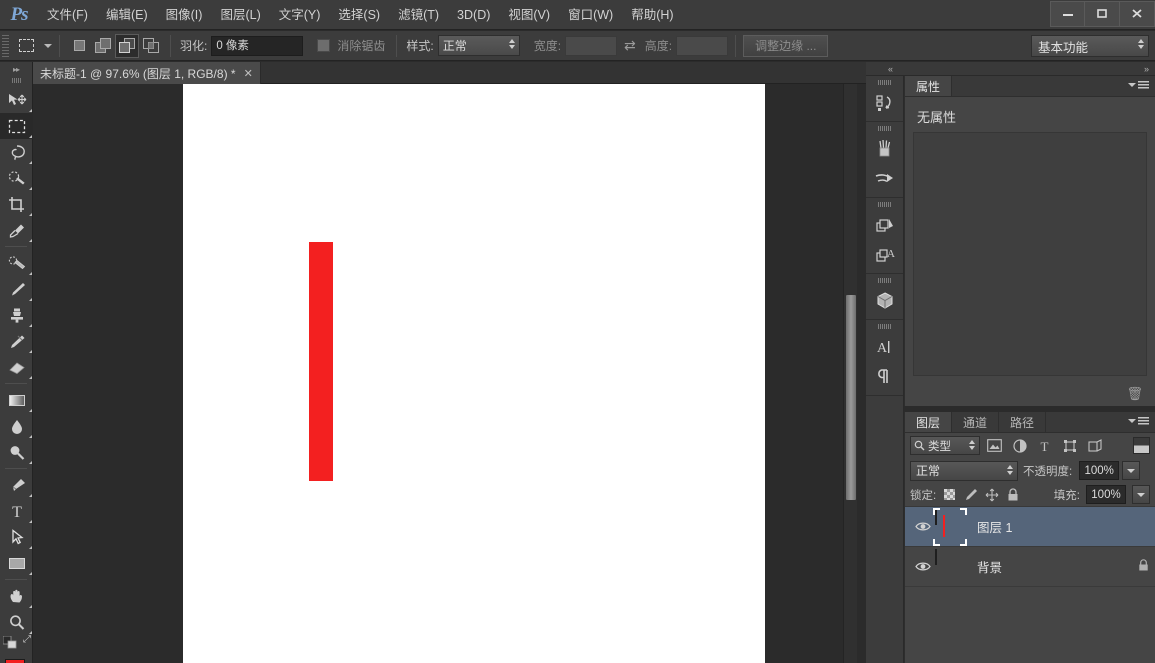 The image size is (1155, 663). I want to click on toolbar-grip, so click(16, 80).